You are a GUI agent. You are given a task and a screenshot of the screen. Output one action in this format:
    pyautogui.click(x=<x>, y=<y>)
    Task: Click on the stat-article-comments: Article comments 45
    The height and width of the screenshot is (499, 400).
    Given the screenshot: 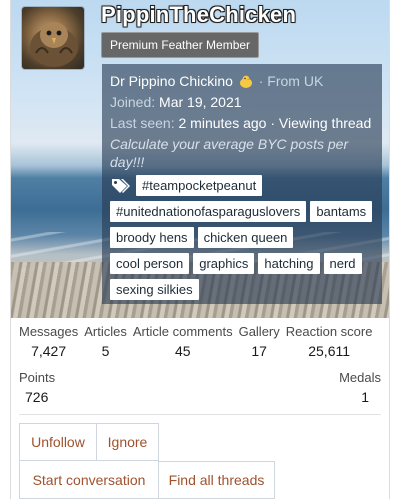 What is the action you would take?
    pyautogui.click(x=183, y=341)
    